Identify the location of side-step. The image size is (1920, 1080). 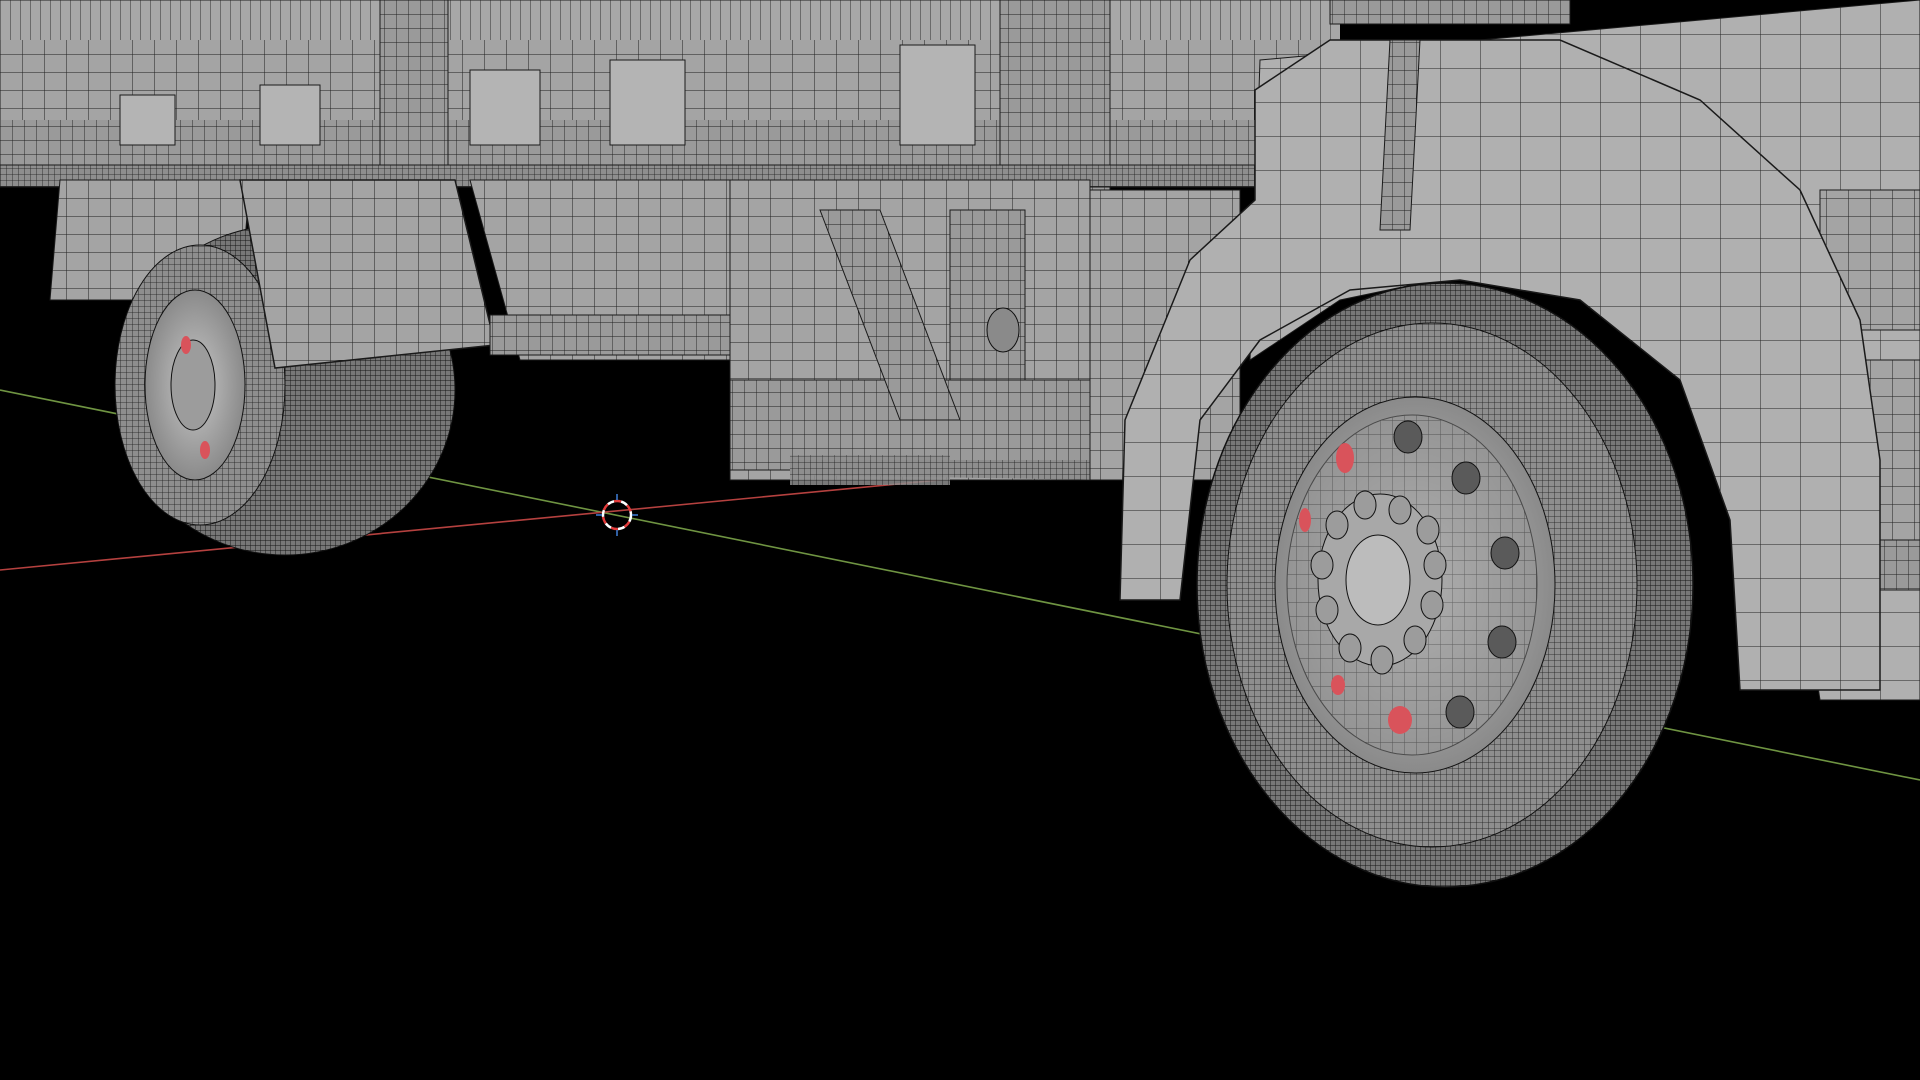
(870, 470).